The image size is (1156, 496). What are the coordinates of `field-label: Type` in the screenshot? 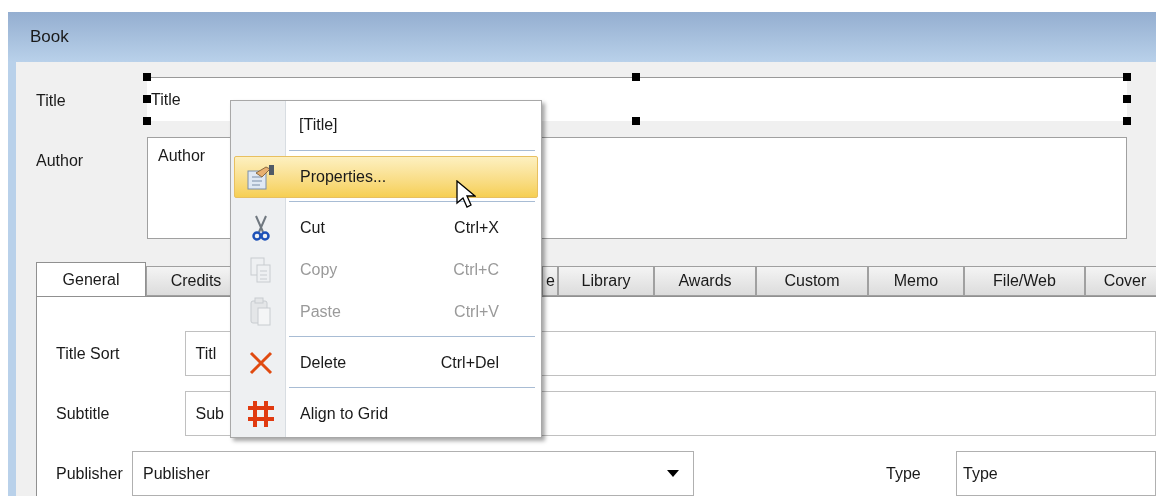 It's located at (904, 473).